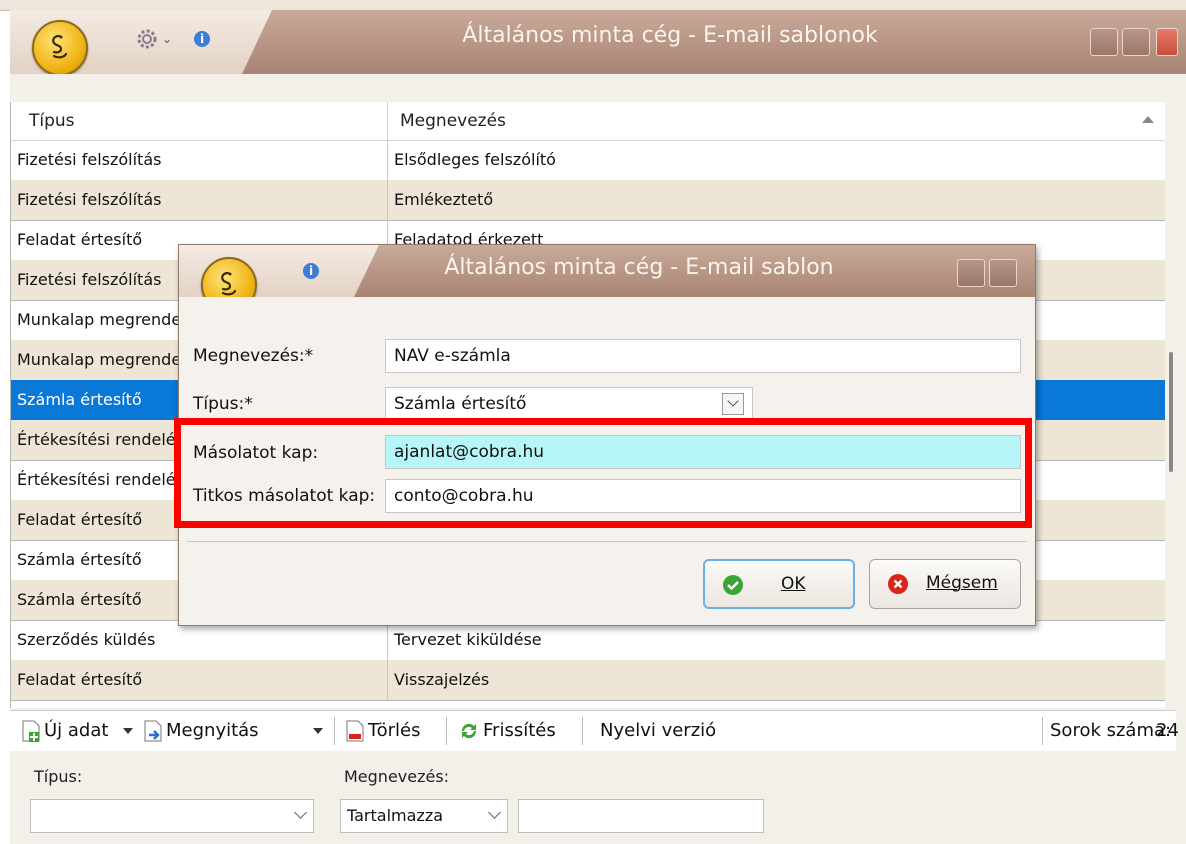 The height and width of the screenshot is (844, 1186). I want to click on row-count-value: 24, so click(1167, 730).